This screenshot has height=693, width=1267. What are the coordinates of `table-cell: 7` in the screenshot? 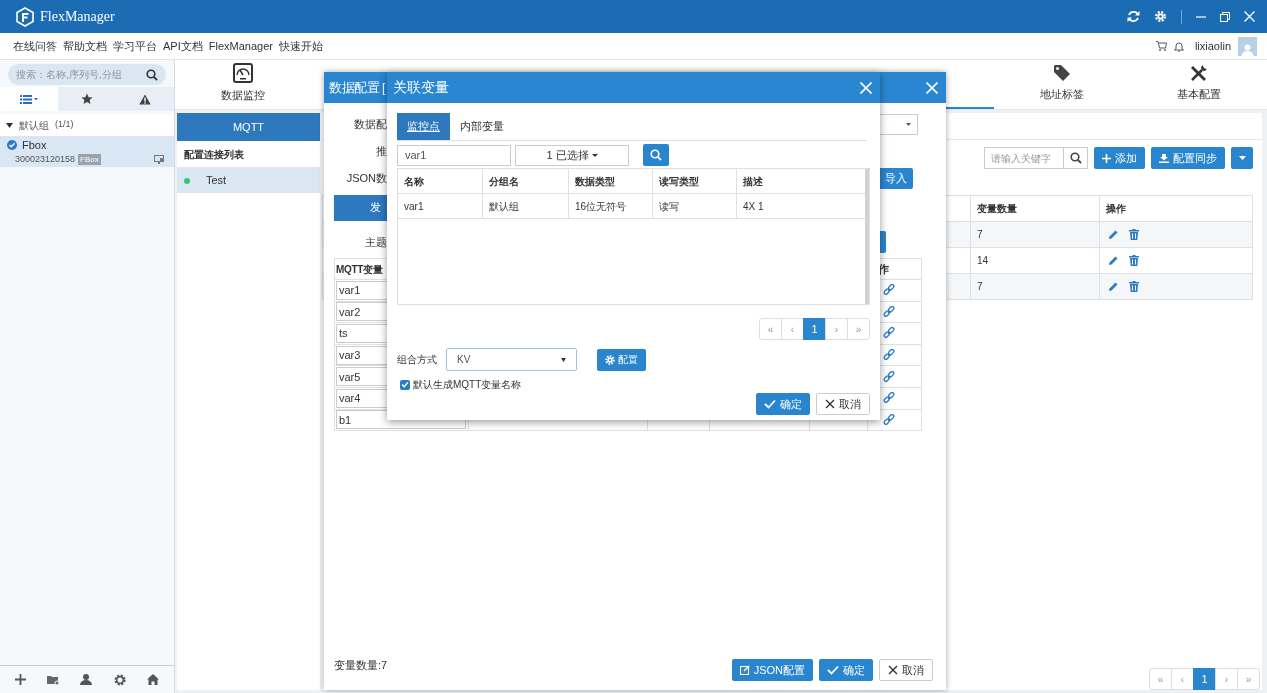 It's located at (1034, 286).